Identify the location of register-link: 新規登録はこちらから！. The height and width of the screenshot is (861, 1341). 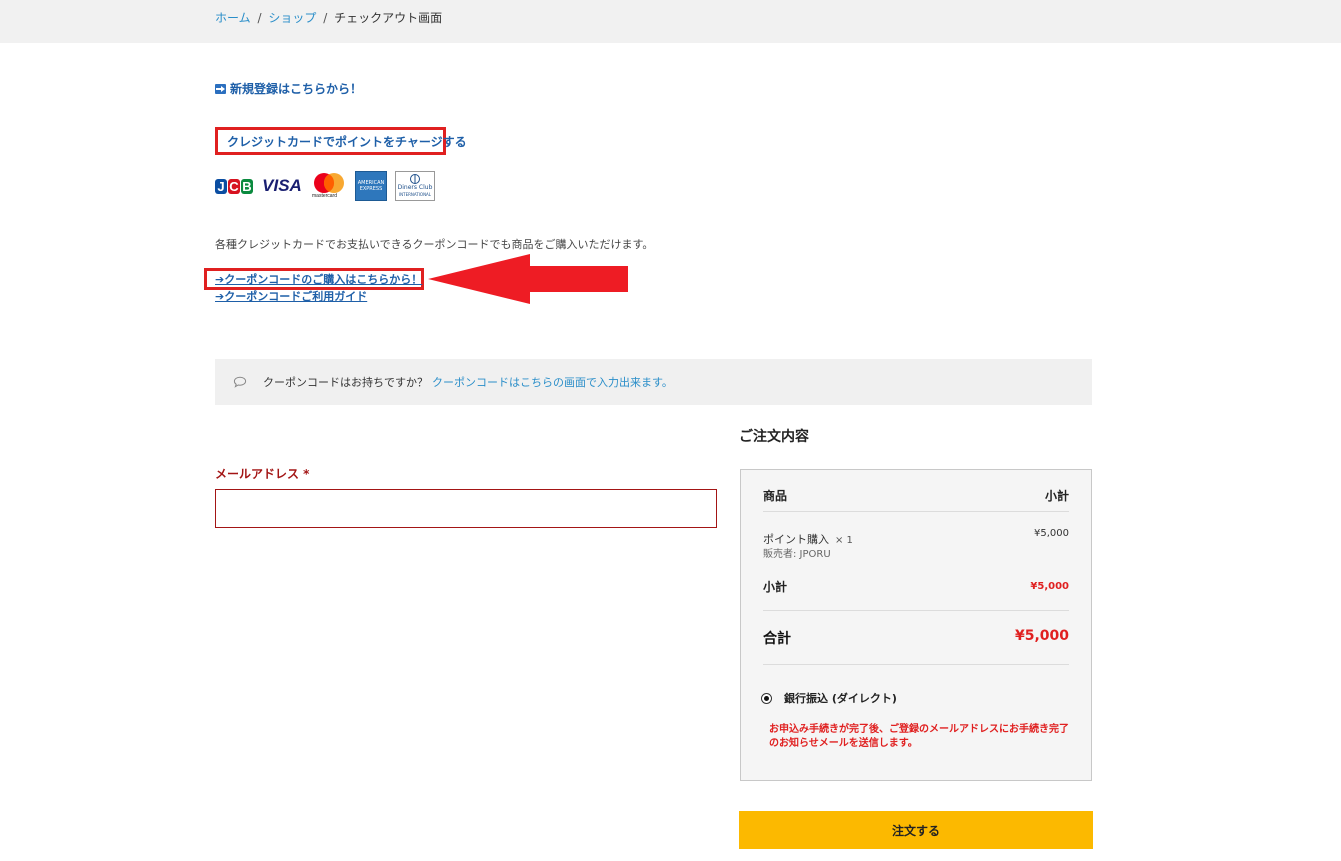
(288, 89).